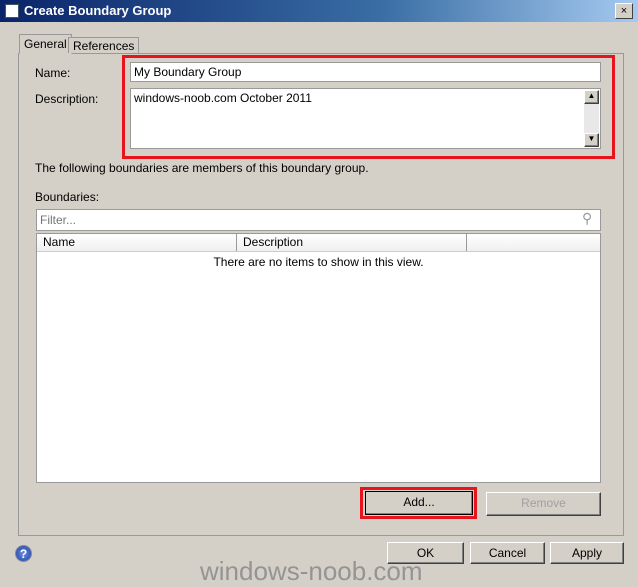  I want to click on name-input: My Boundary Group, so click(365, 72).